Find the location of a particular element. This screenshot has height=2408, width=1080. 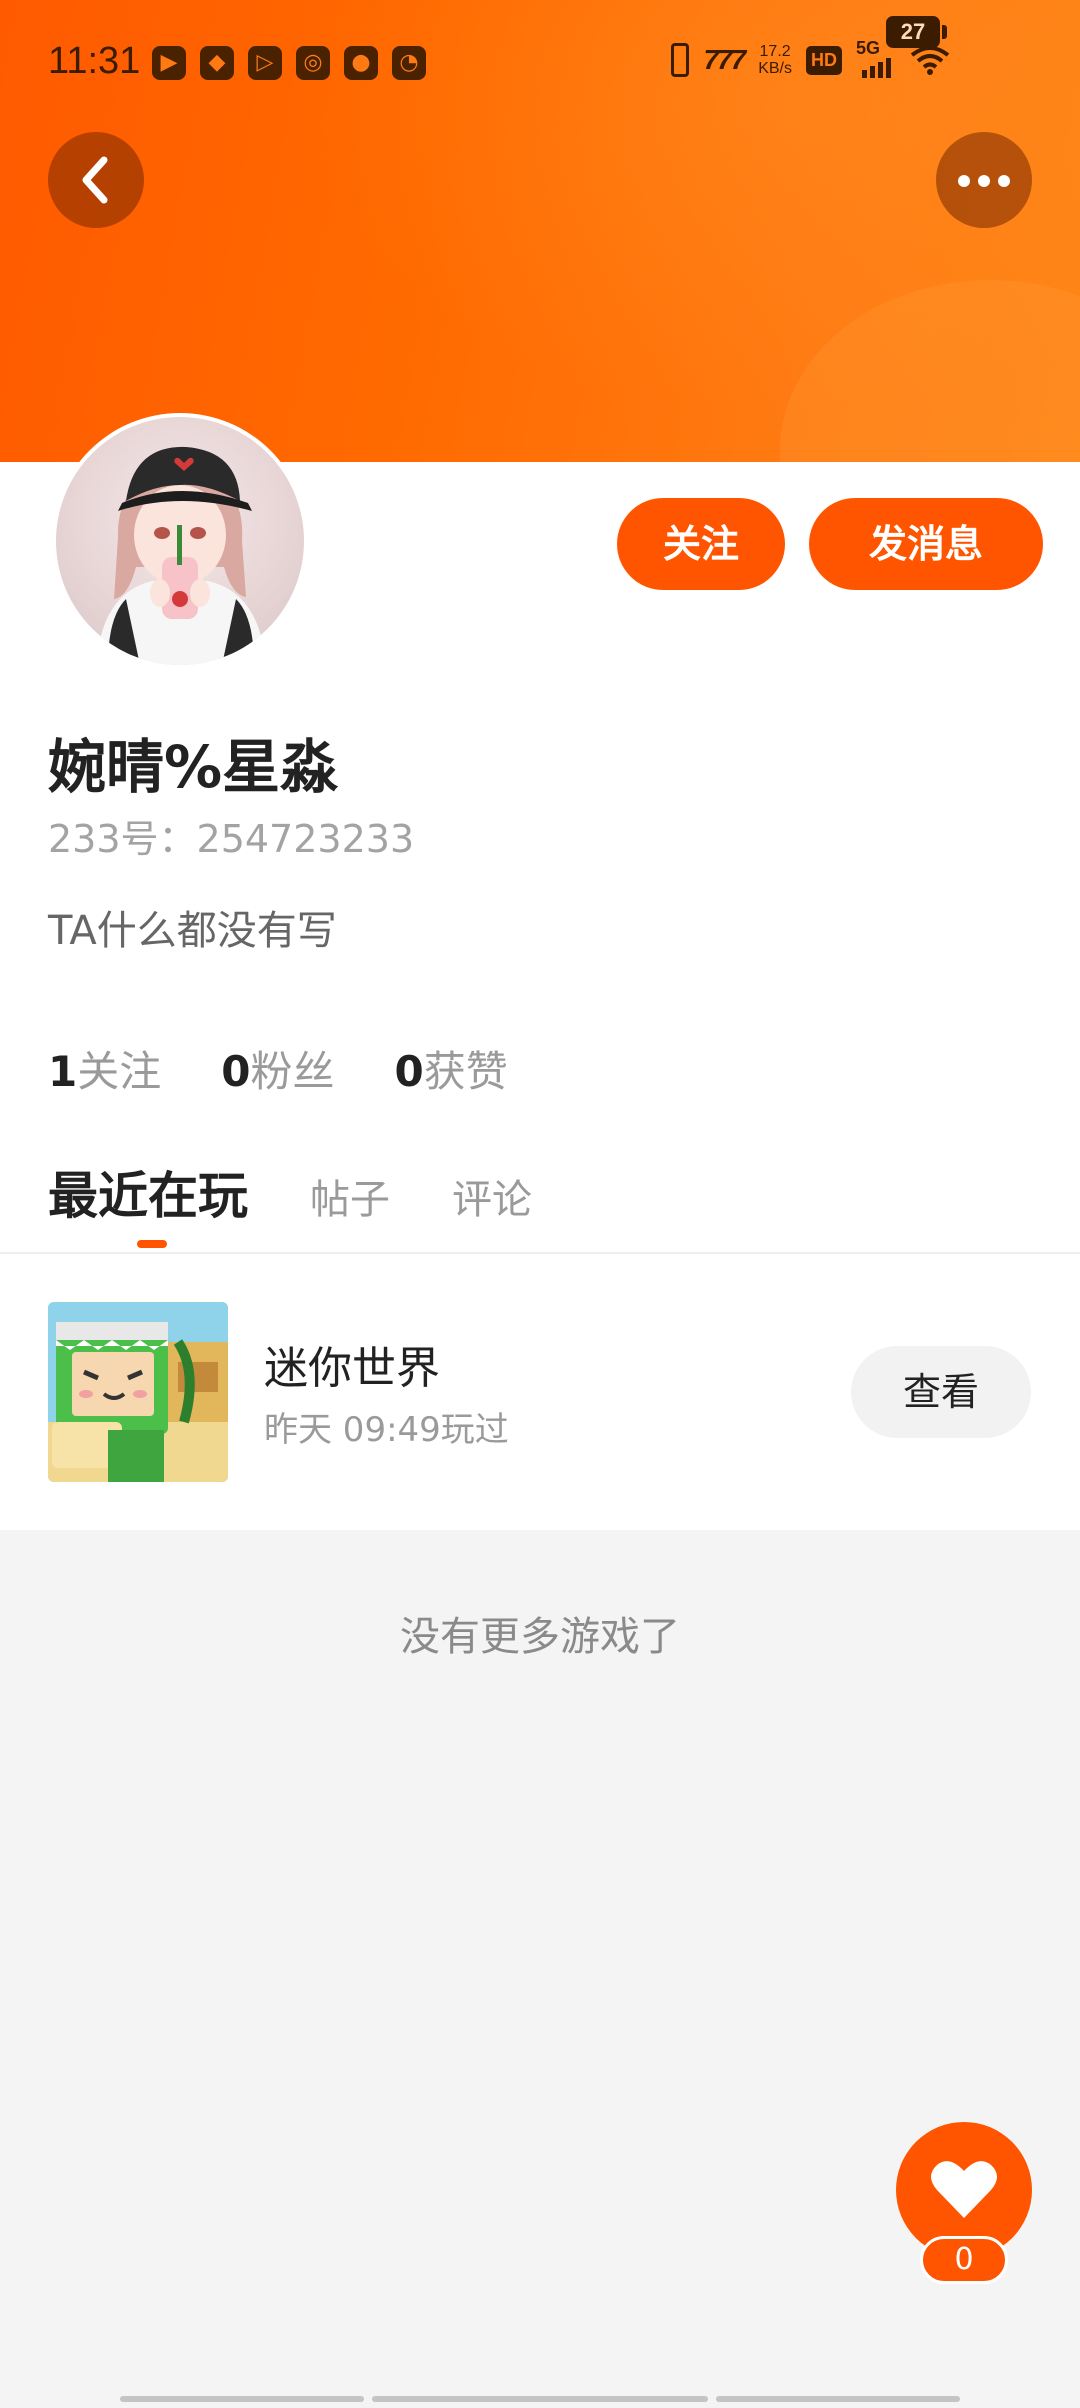

stat-following-label: 关注 is located at coordinates (119, 1071).